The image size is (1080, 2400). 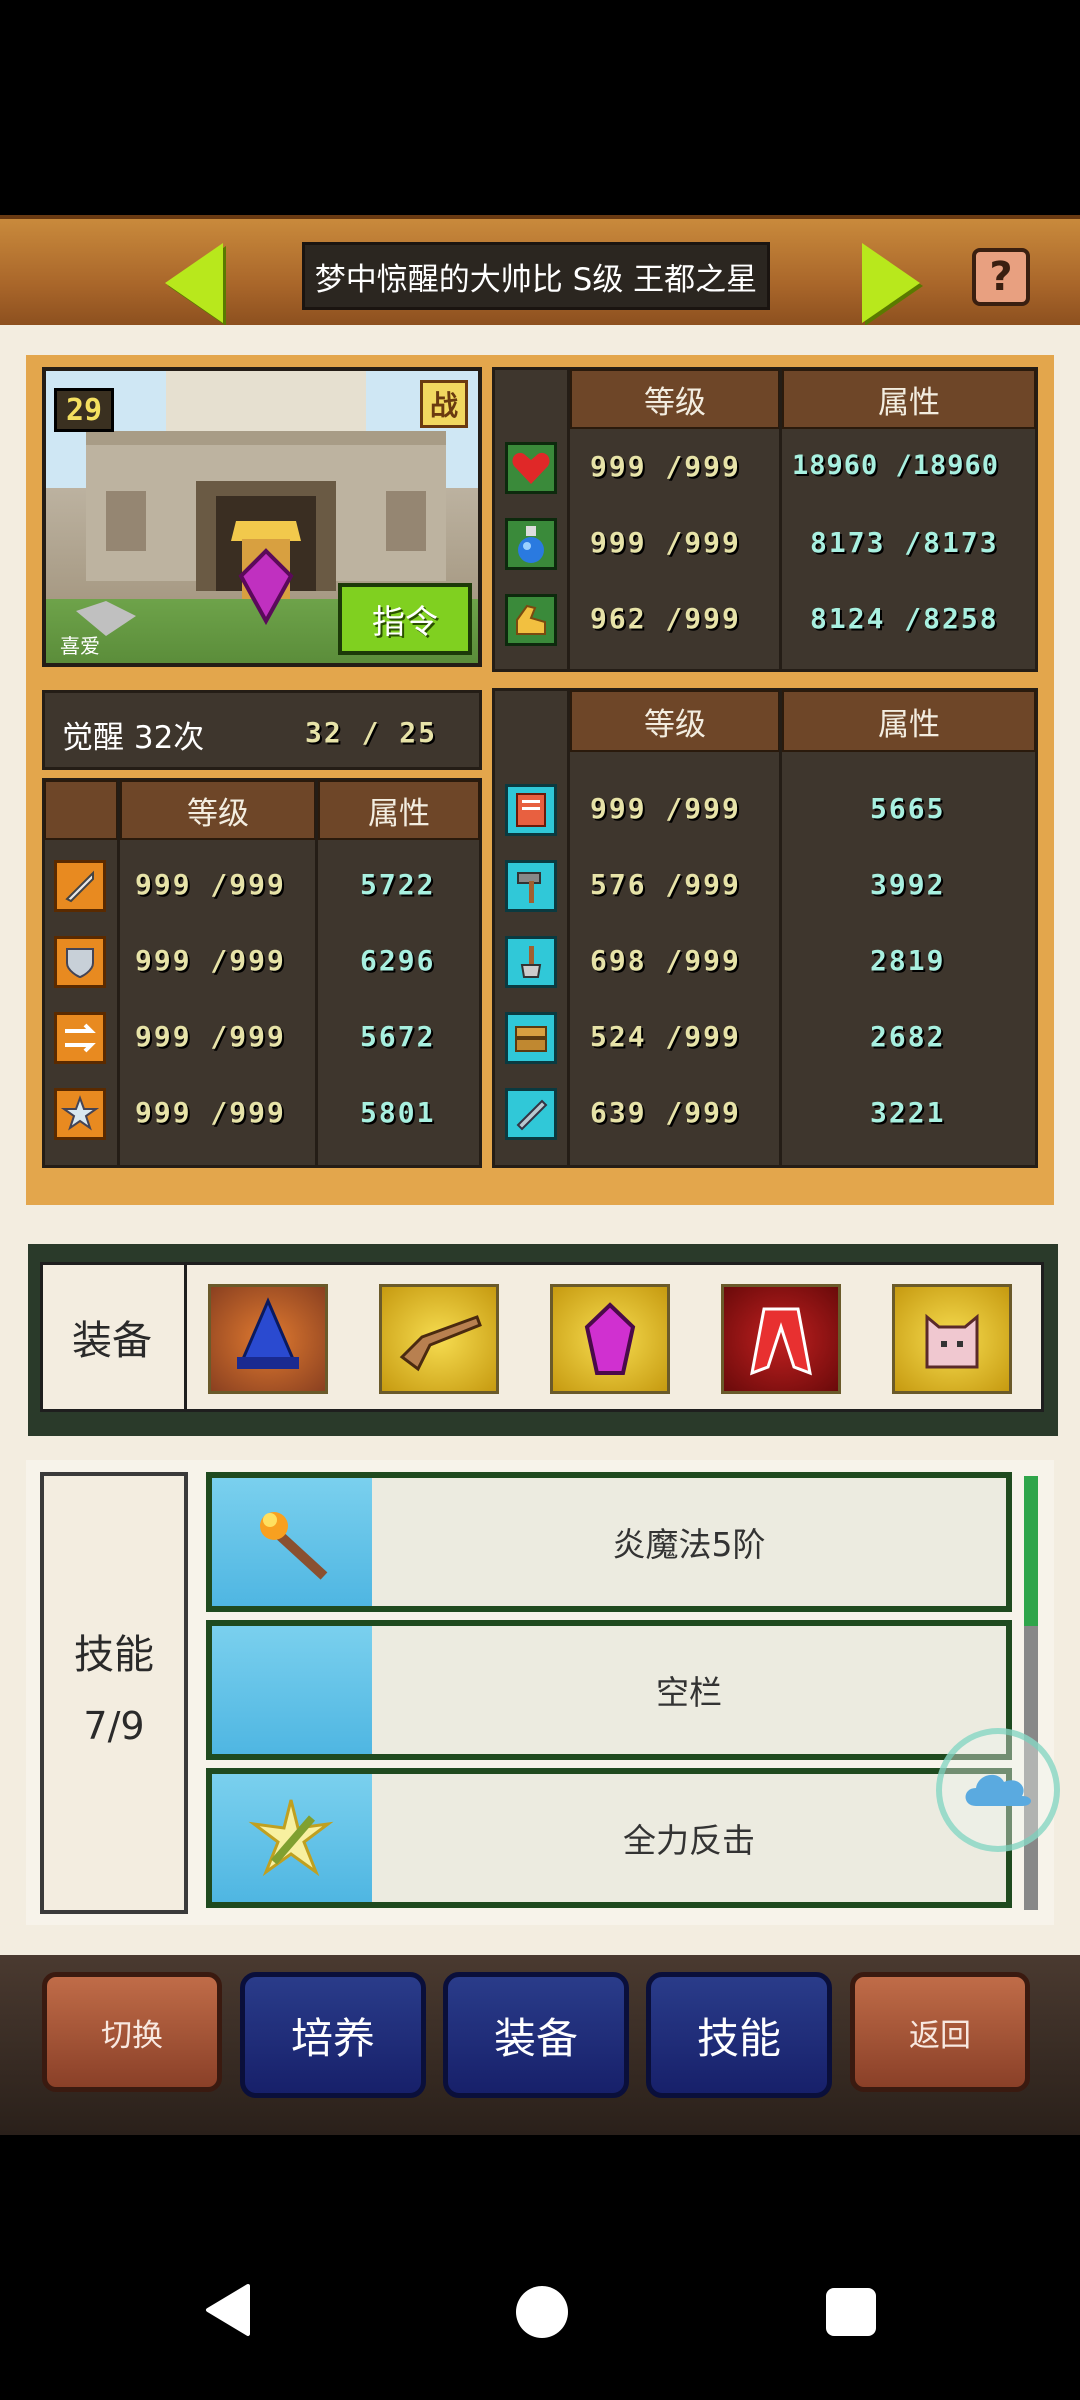 What do you see at coordinates (531, 1114) in the screenshot?
I see `tool-icon` at bounding box center [531, 1114].